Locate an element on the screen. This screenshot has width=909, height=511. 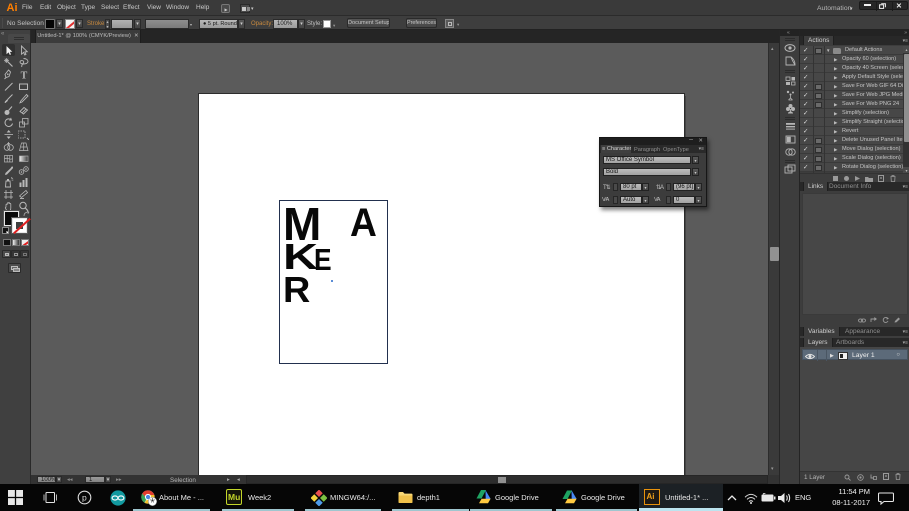
svg-text: p is located at coordinates (84, 498).